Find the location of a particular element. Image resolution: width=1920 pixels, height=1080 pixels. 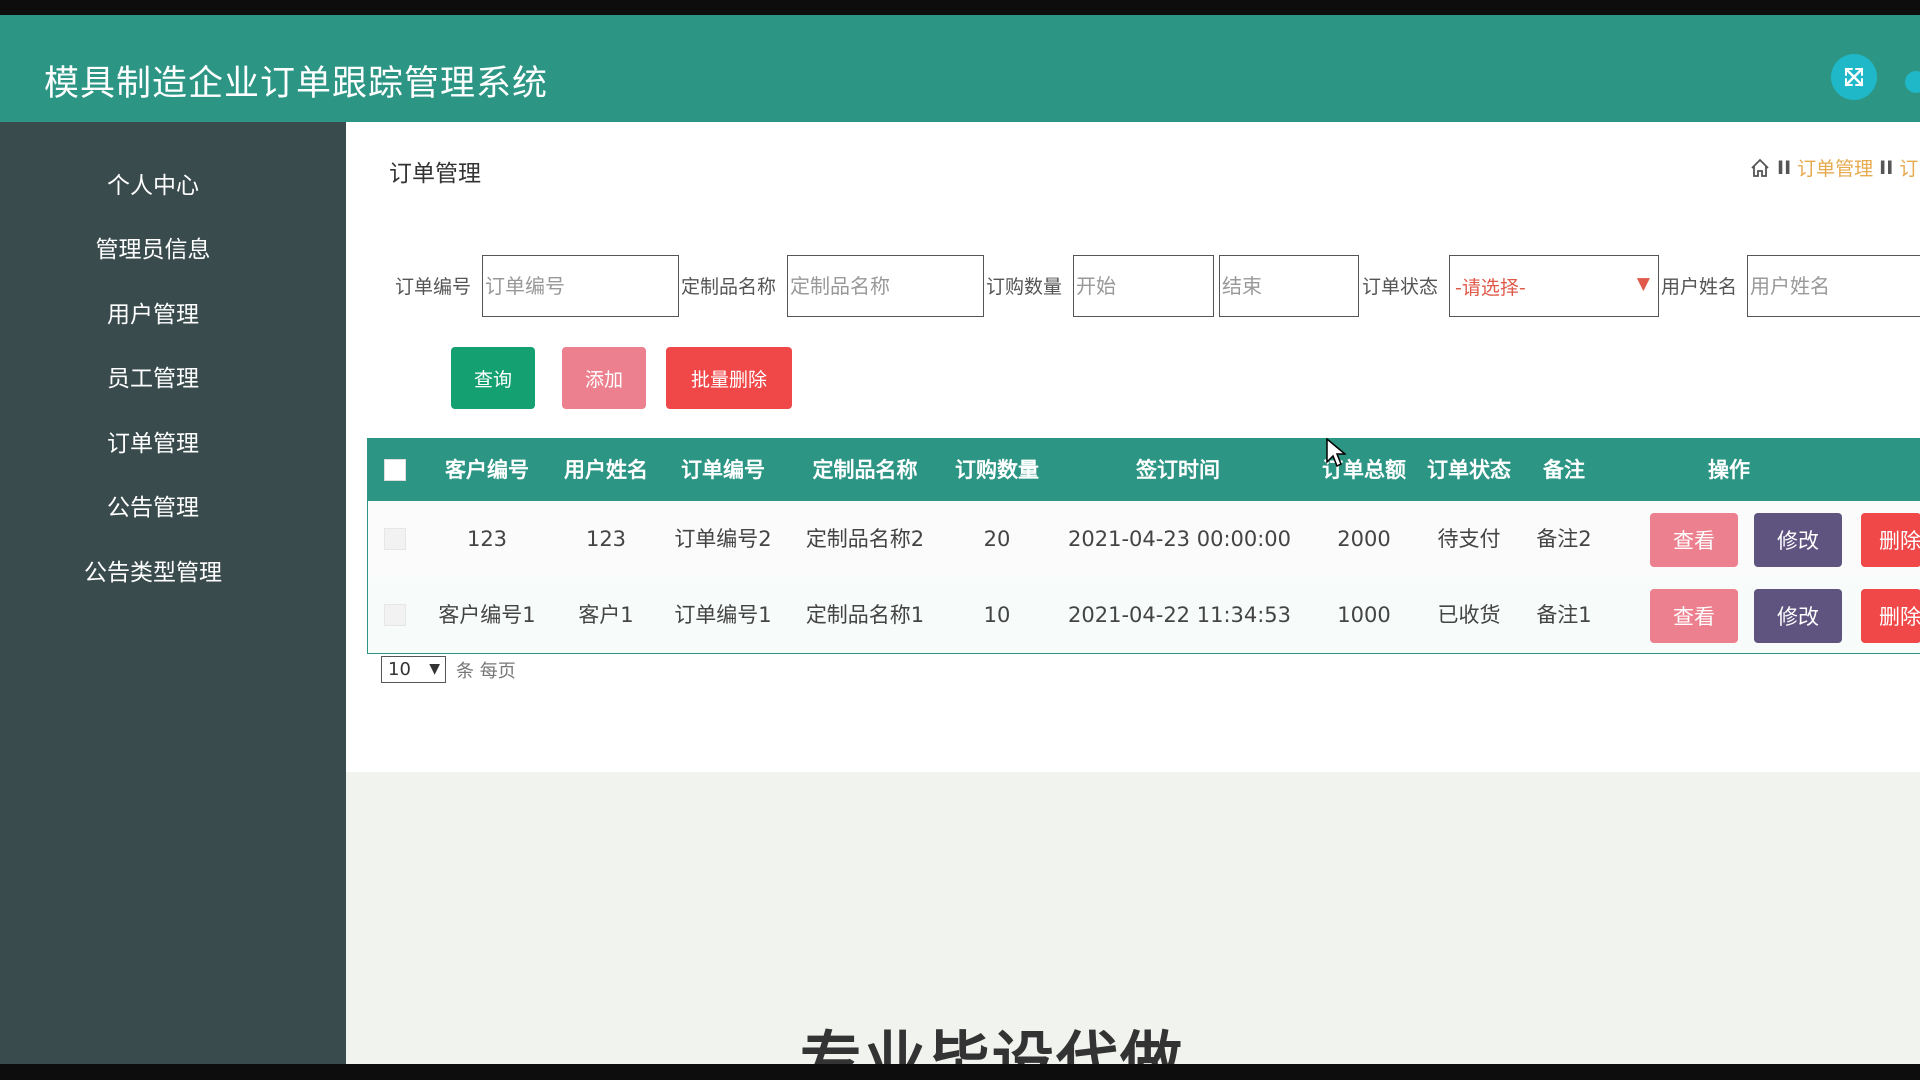

column-header: 定制品名称 is located at coordinates (865, 470).